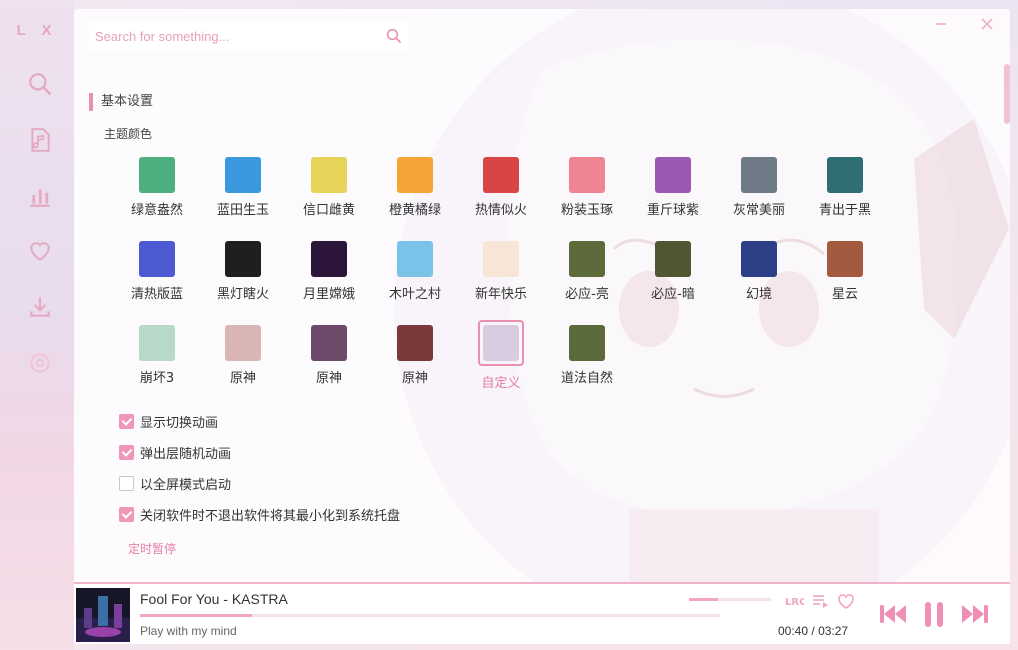 This screenshot has width=1018, height=650. What do you see at coordinates (232, 36) in the screenshot?
I see `search-input` at bounding box center [232, 36].